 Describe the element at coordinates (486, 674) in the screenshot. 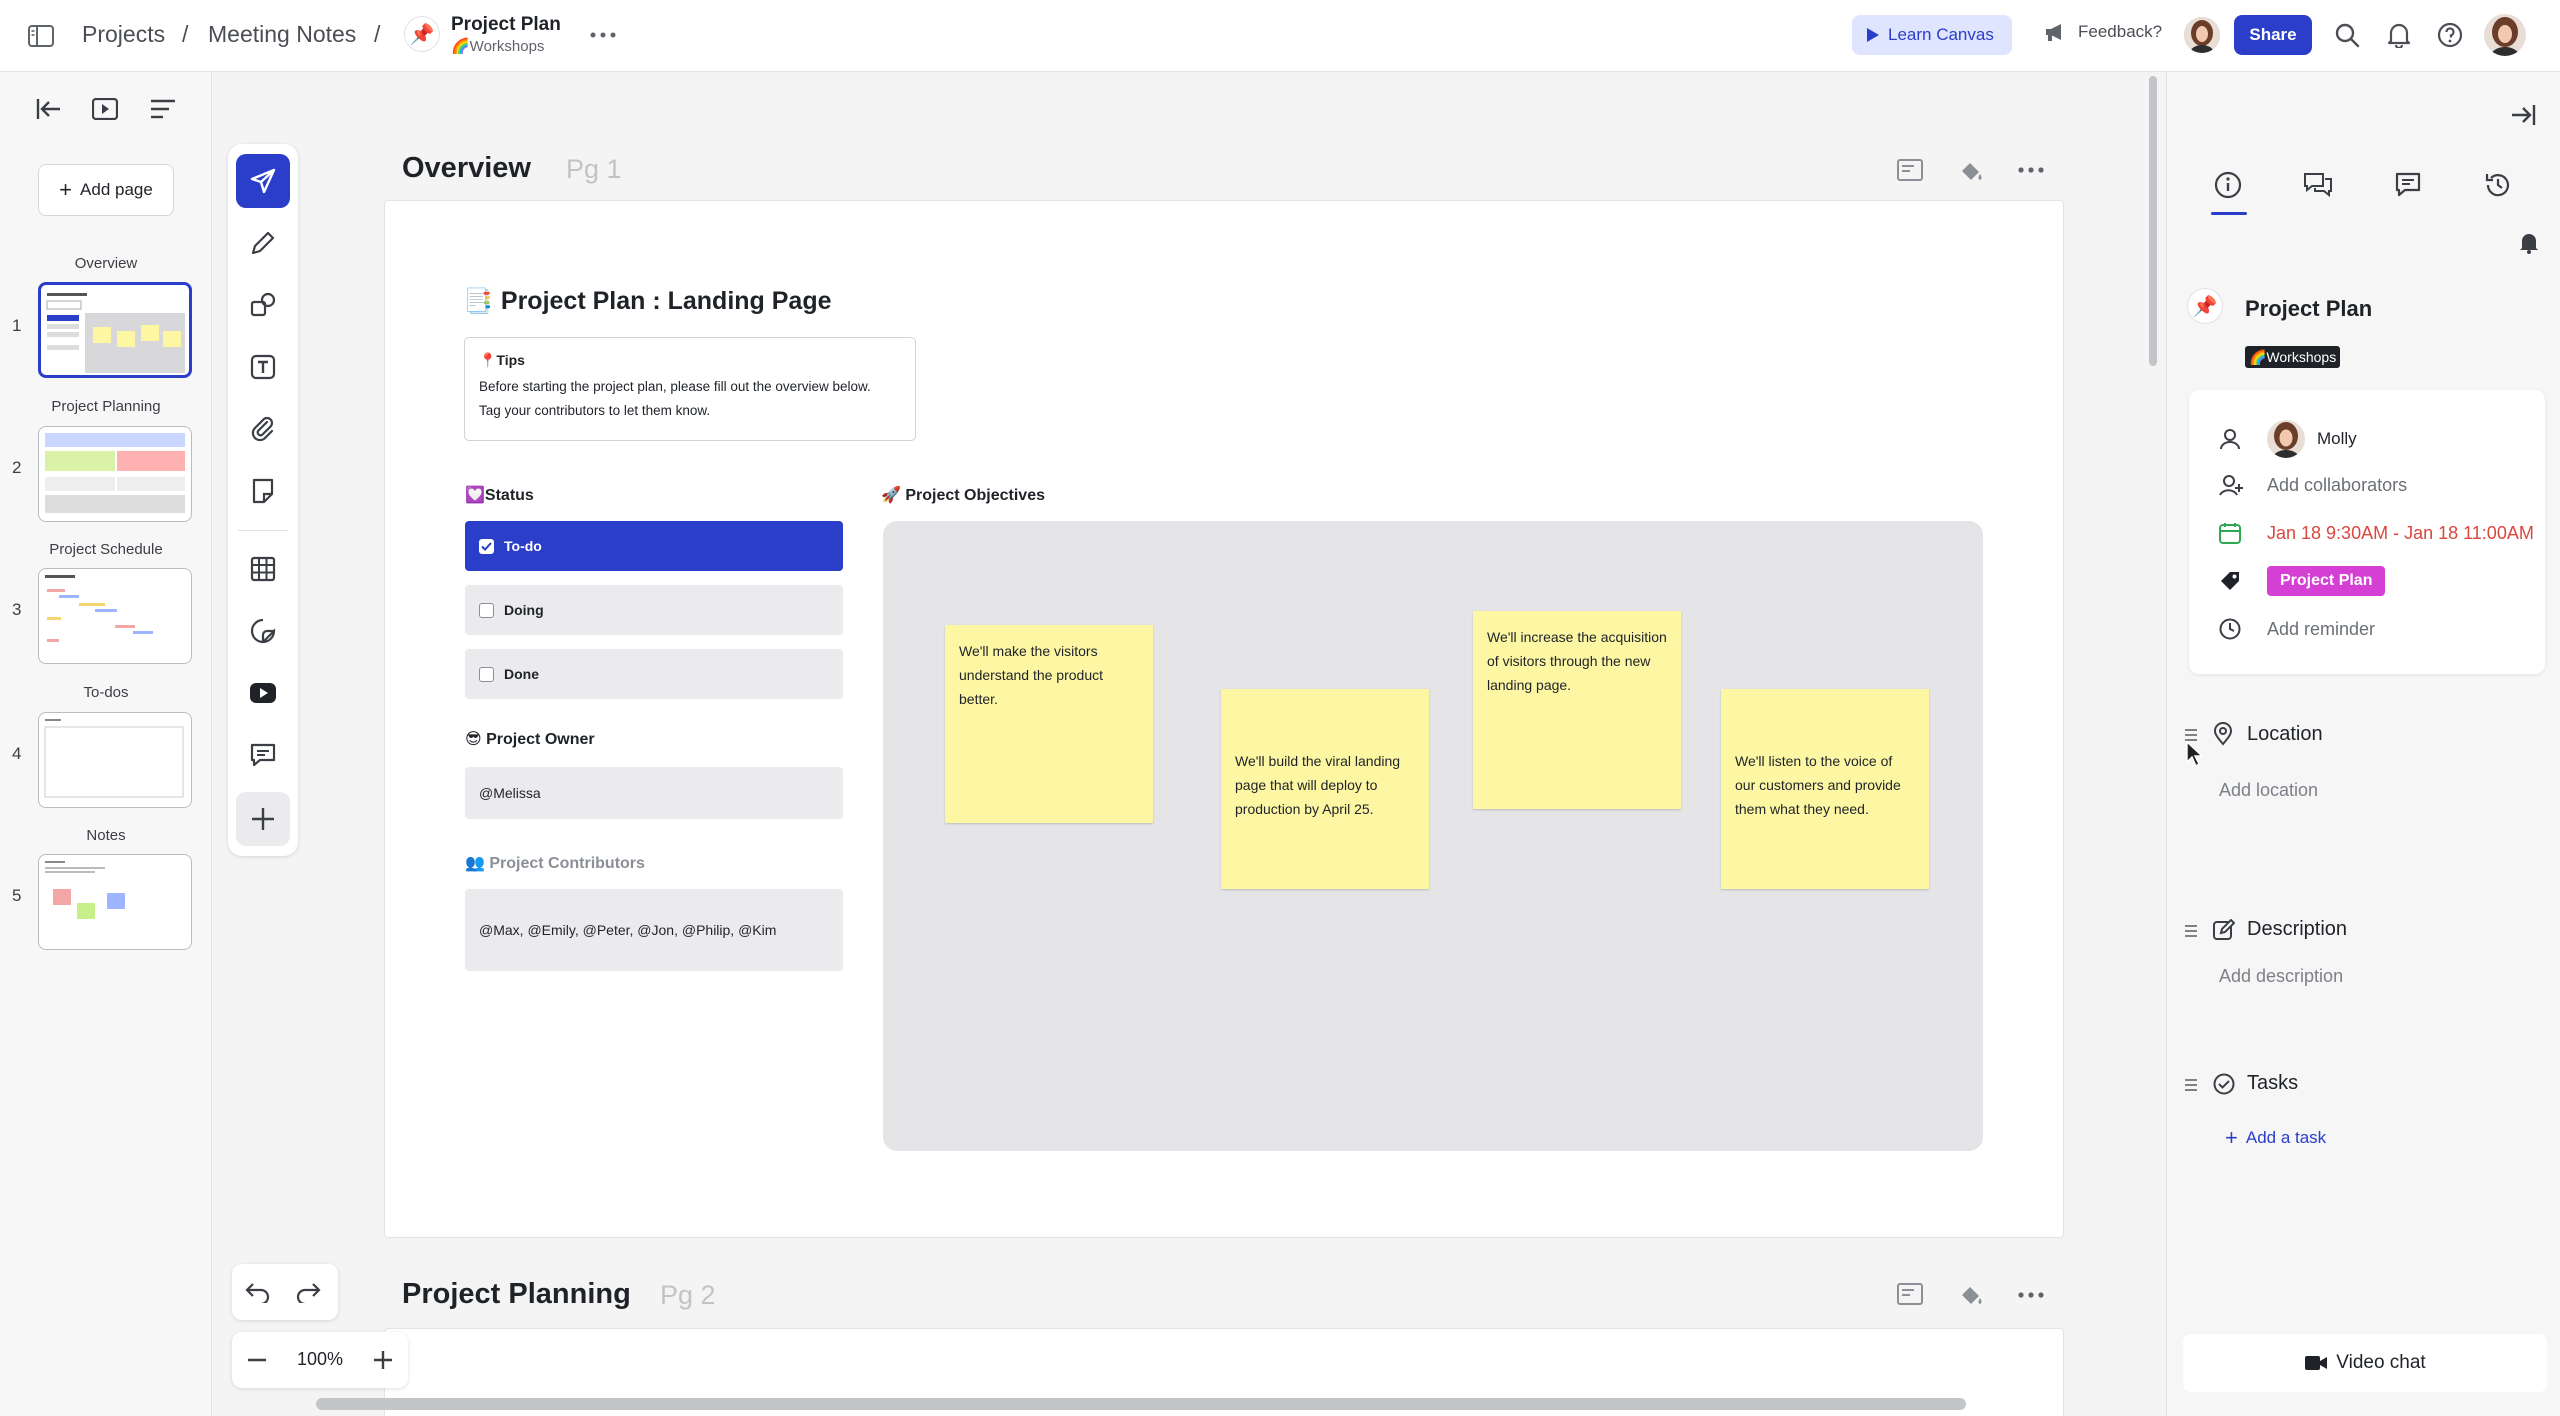

I see `checkbox-icon` at that location.